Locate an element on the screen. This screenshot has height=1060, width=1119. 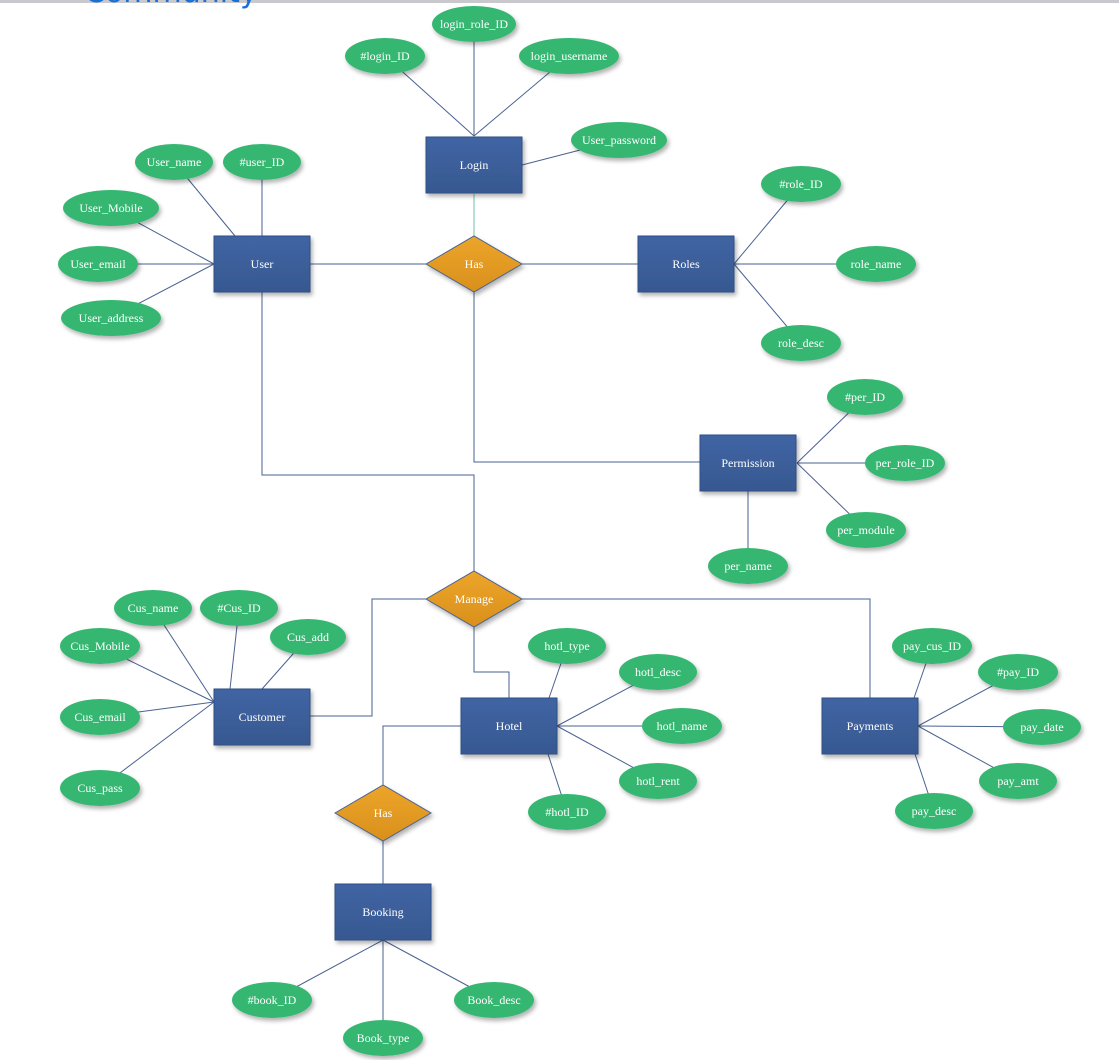
attribute-label: login_role_ID is located at coordinates (474, 24).